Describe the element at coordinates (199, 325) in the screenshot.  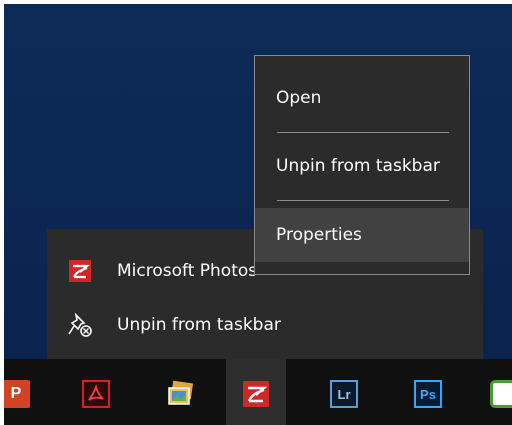
I see `jump-list-label-unpin: Unpin from taskbar` at that location.